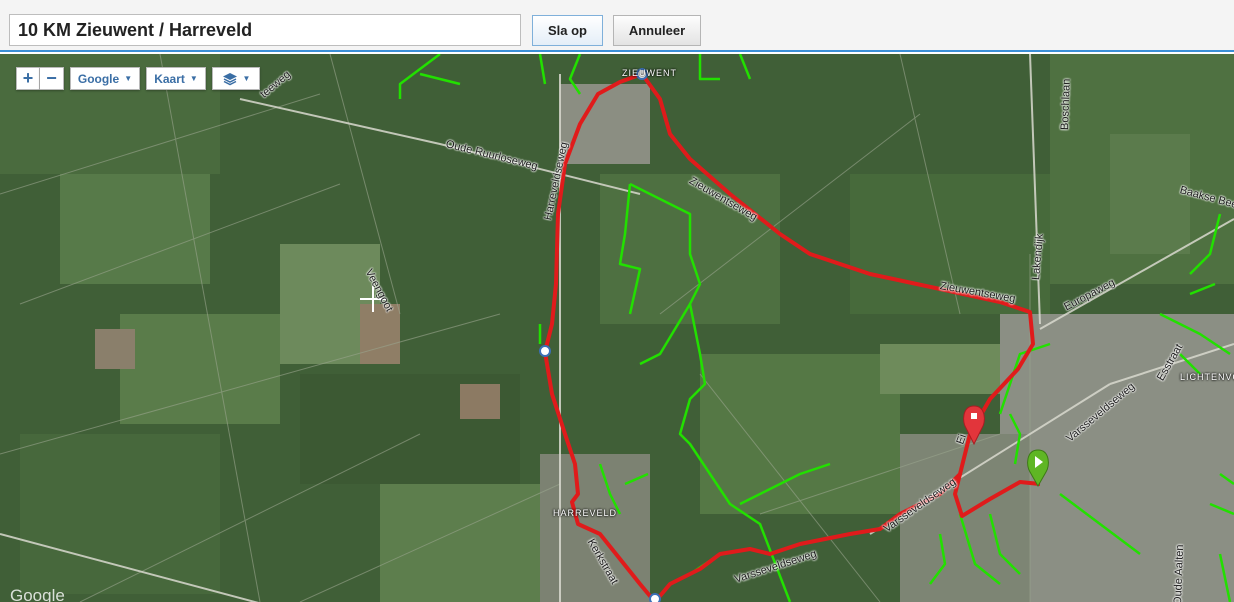  Describe the element at coordinates (37, 594) in the screenshot. I see `map-watermark: Google` at that location.